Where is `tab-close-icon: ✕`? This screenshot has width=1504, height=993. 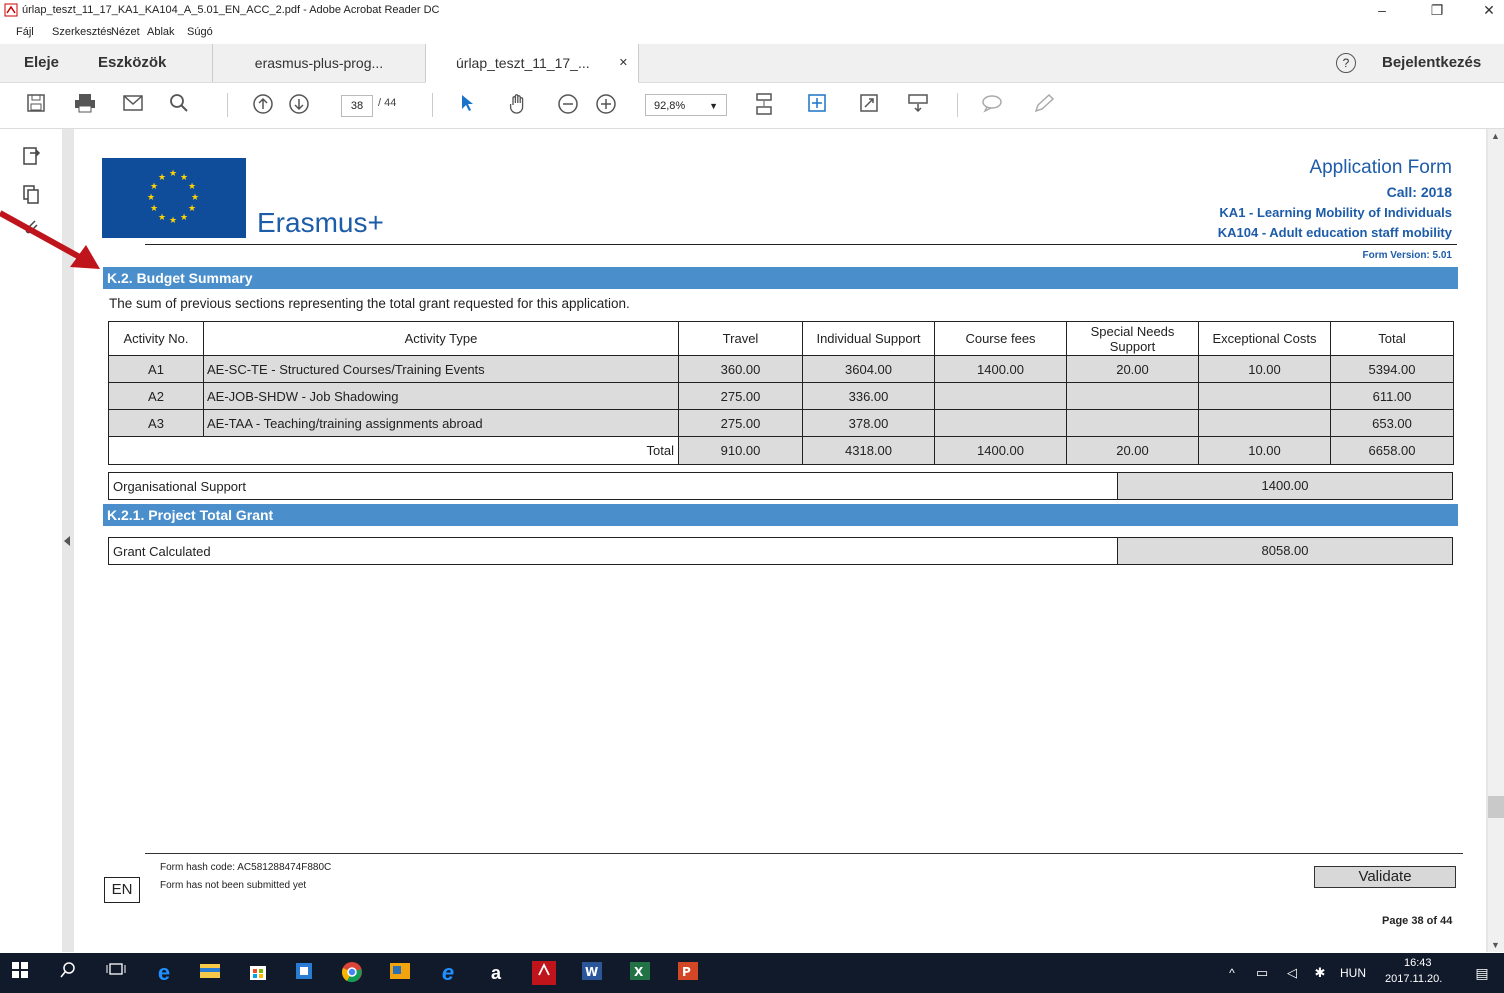 tab-close-icon: ✕ is located at coordinates (623, 63).